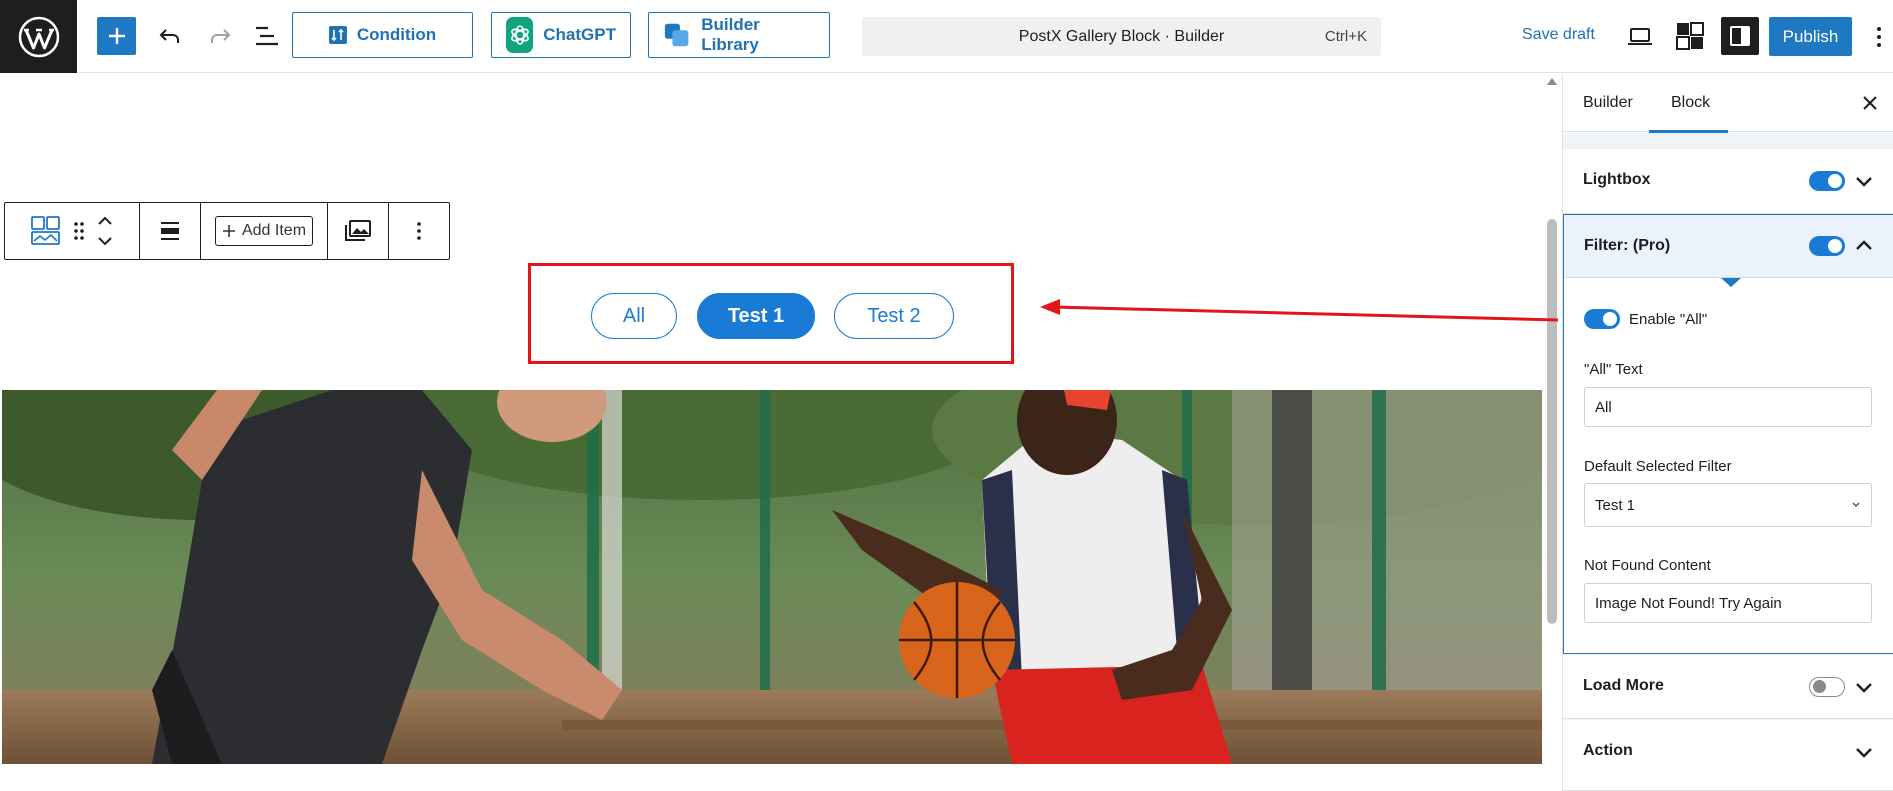  What do you see at coordinates (1728, 103) in the screenshot?
I see `sidebar-tabs: Builder Block` at bounding box center [1728, 103].